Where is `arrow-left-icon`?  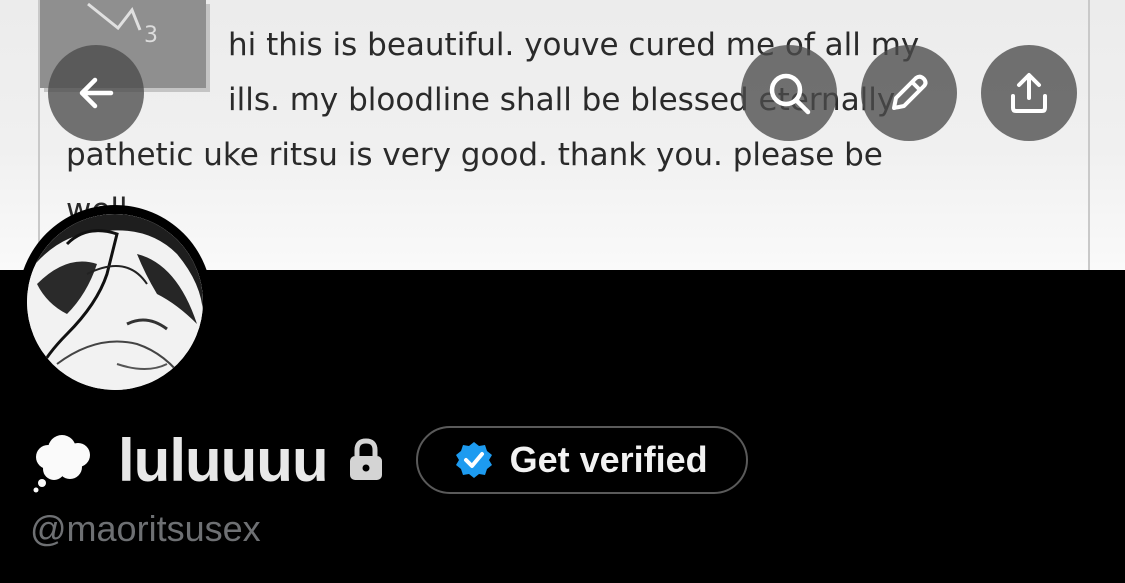
arrow-left-icon is located at coordinates (96, 93).